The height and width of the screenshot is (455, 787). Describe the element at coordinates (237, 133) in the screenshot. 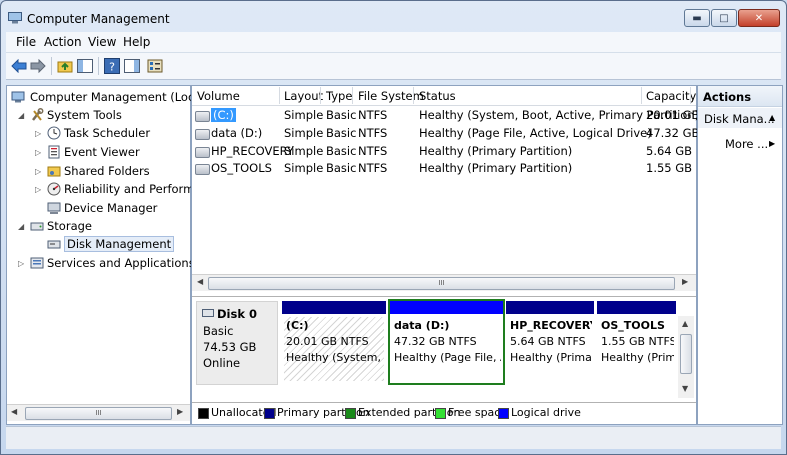

I see `volume-name: data (D:)` at that location.